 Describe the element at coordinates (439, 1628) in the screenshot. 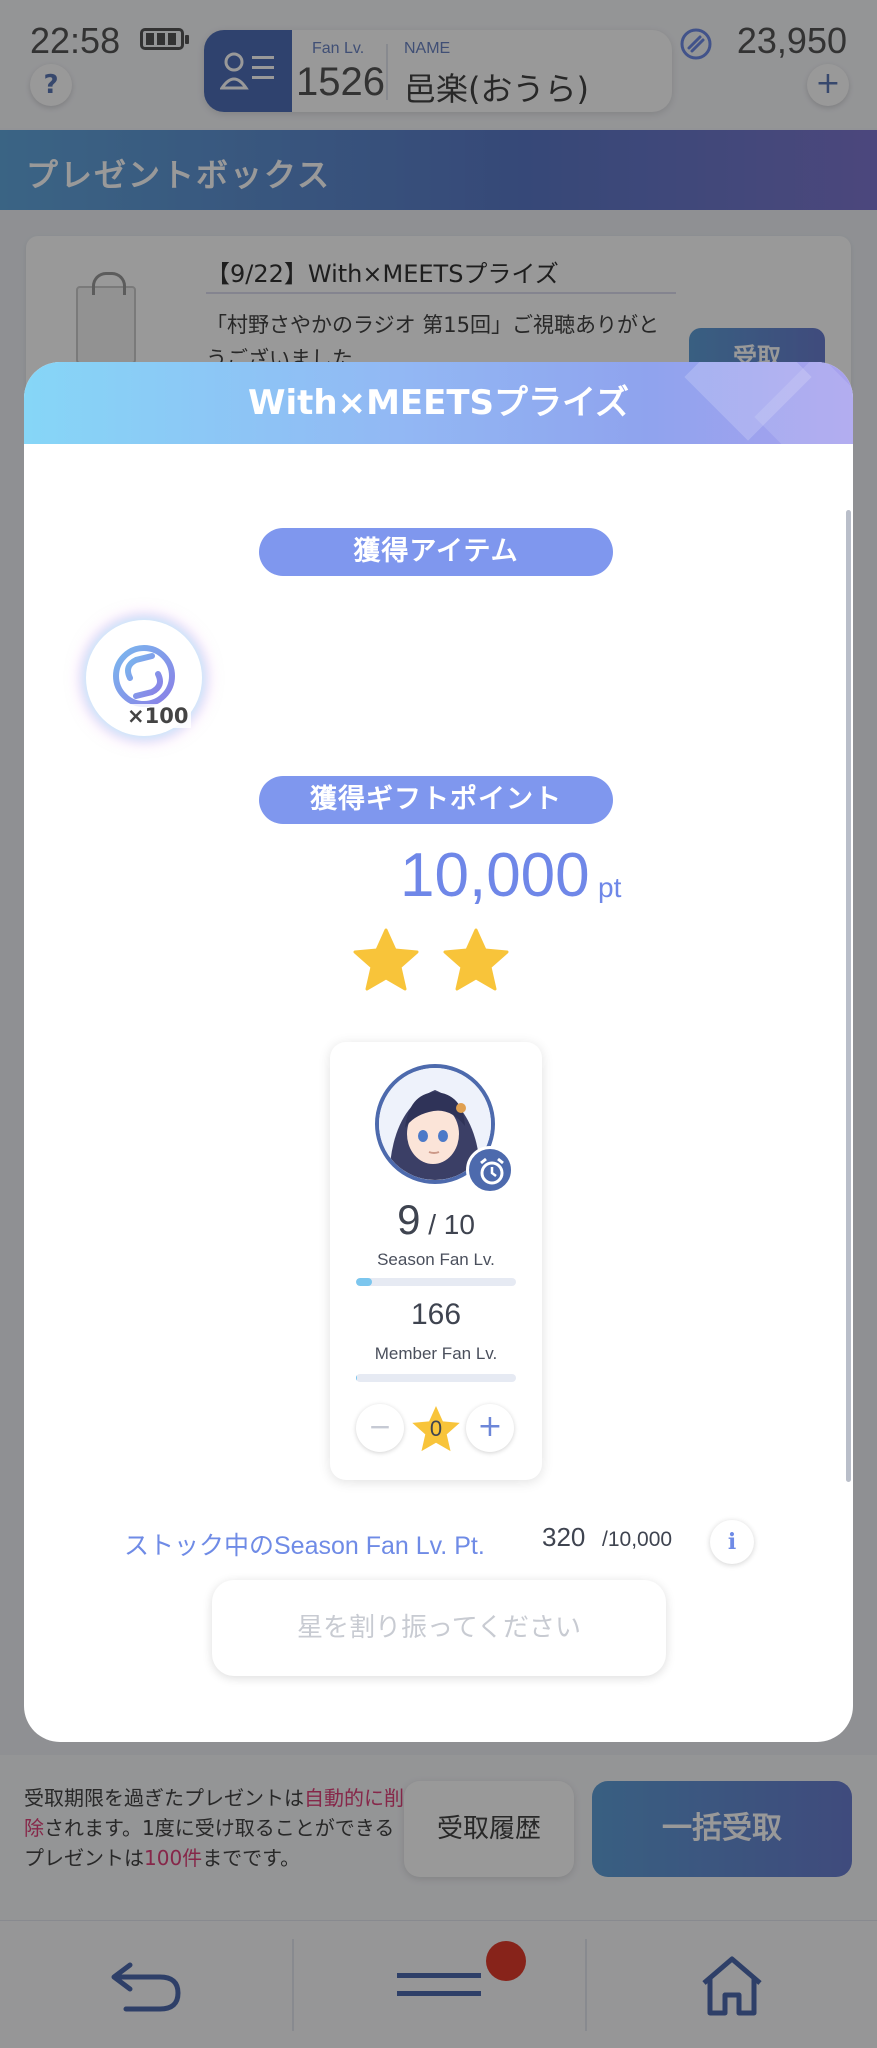

I see `assign-stars-button: 星を割り振ってください` at that location.